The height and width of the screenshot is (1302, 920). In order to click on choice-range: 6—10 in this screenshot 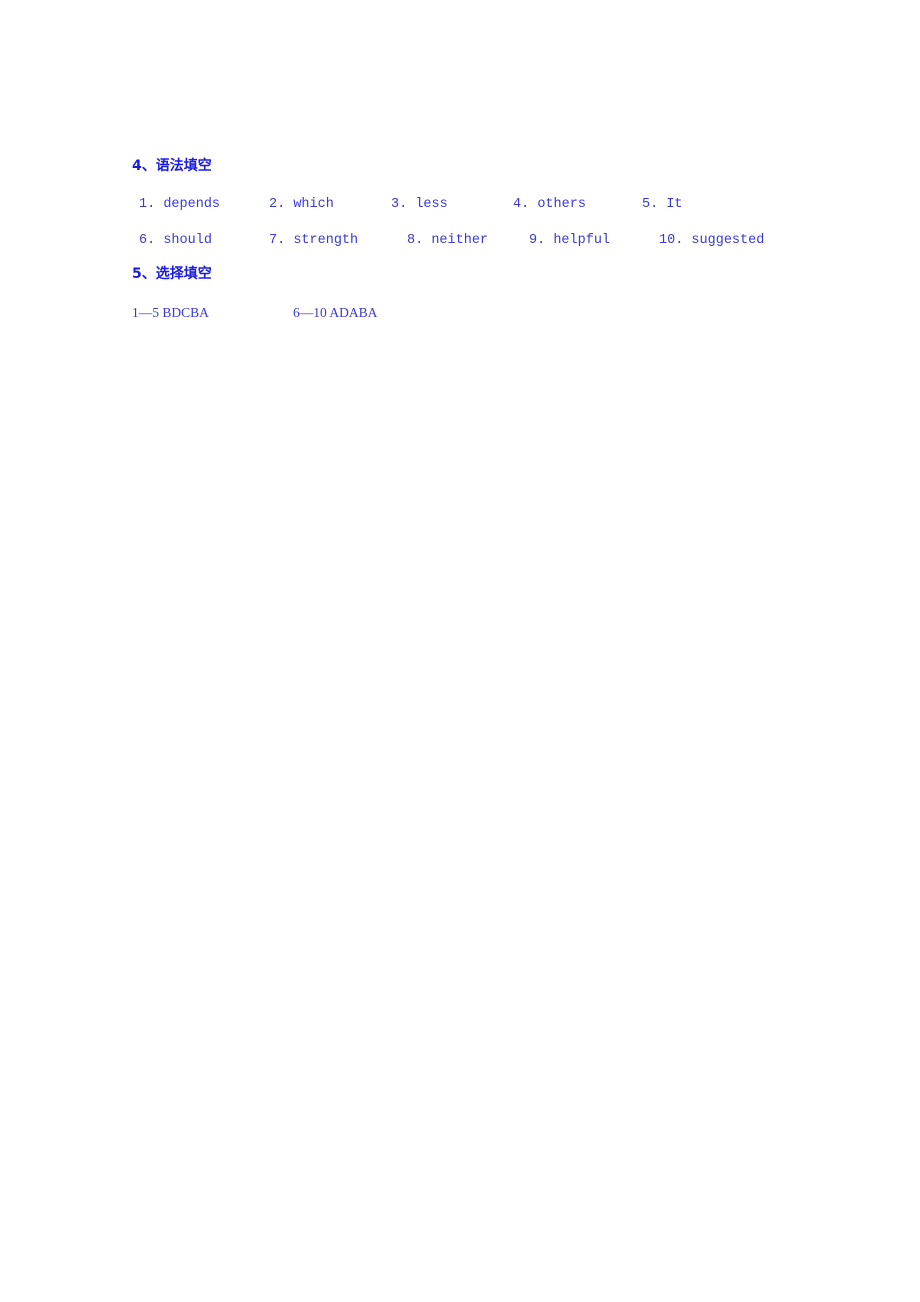, I will do `click(310, 312)`.